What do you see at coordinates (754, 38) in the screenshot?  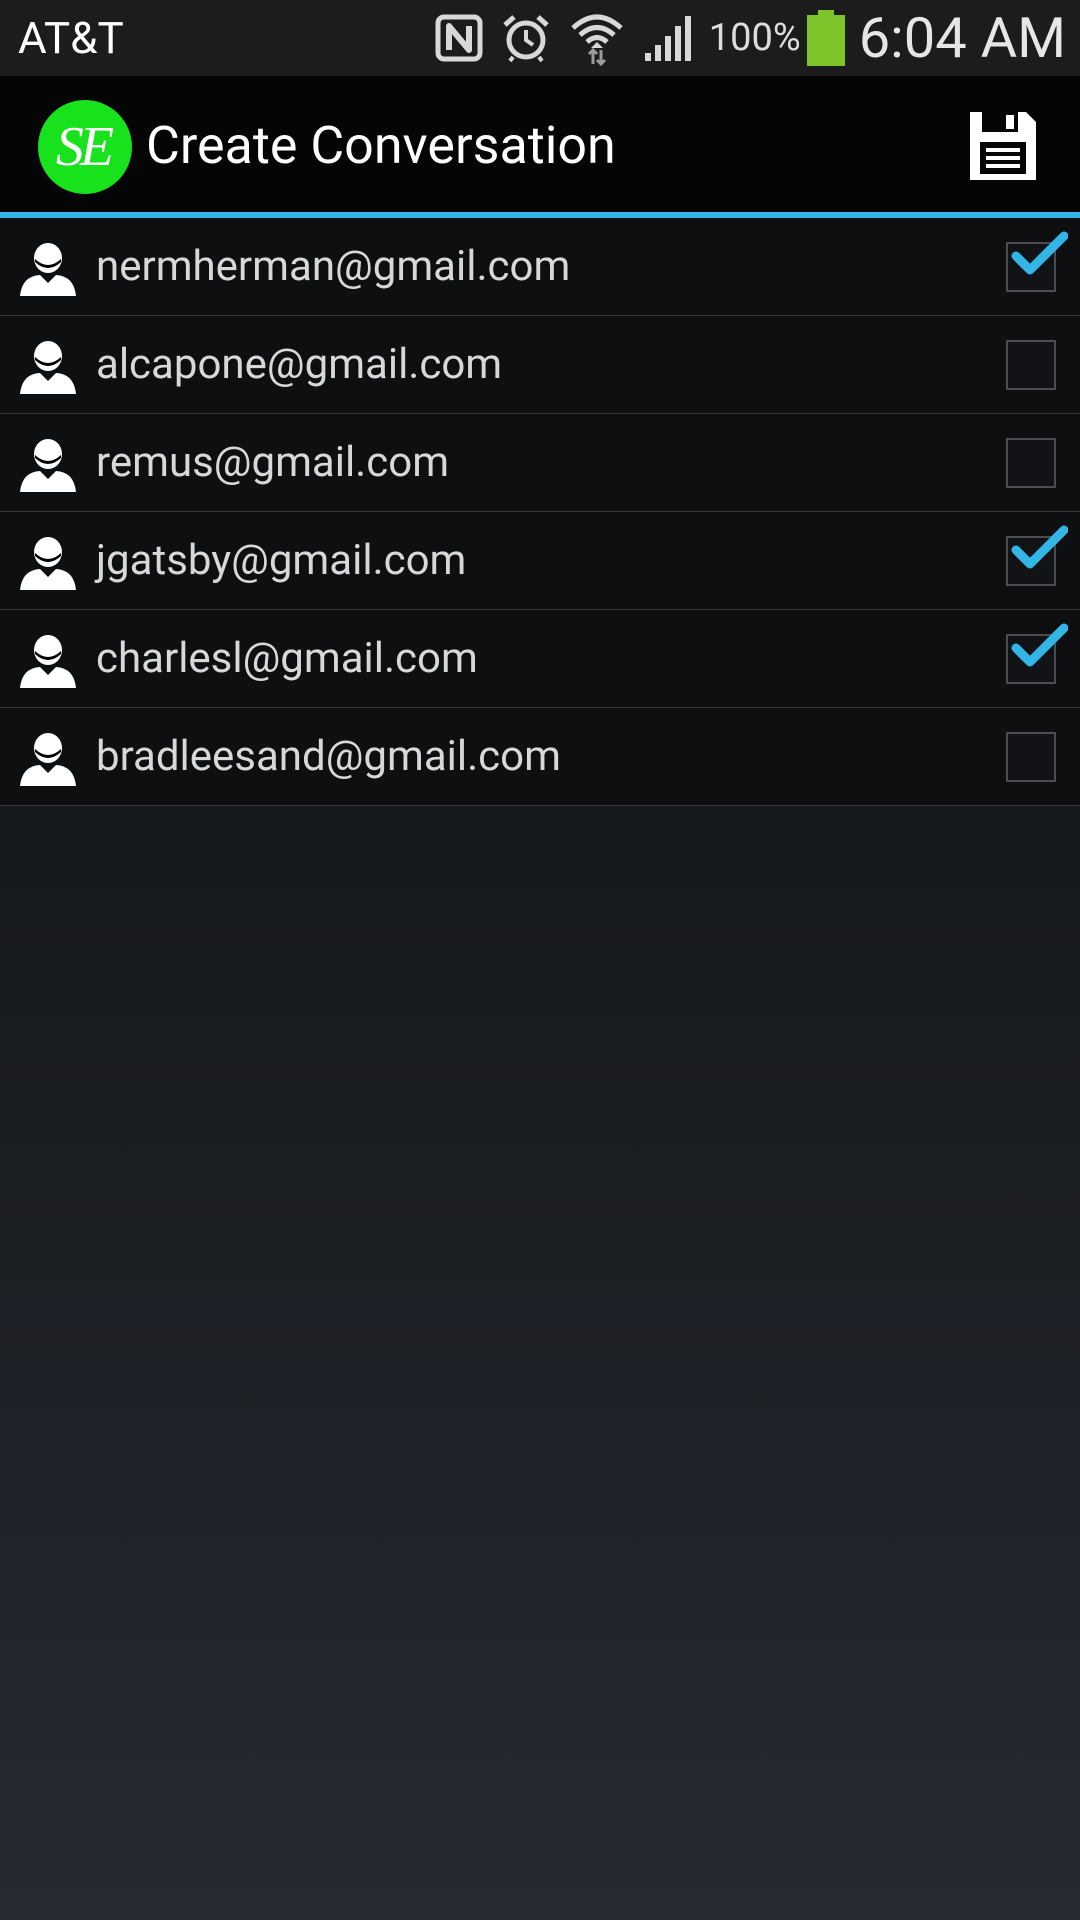 I see `battery-percent: 100%` at bounding box center [754, 38].